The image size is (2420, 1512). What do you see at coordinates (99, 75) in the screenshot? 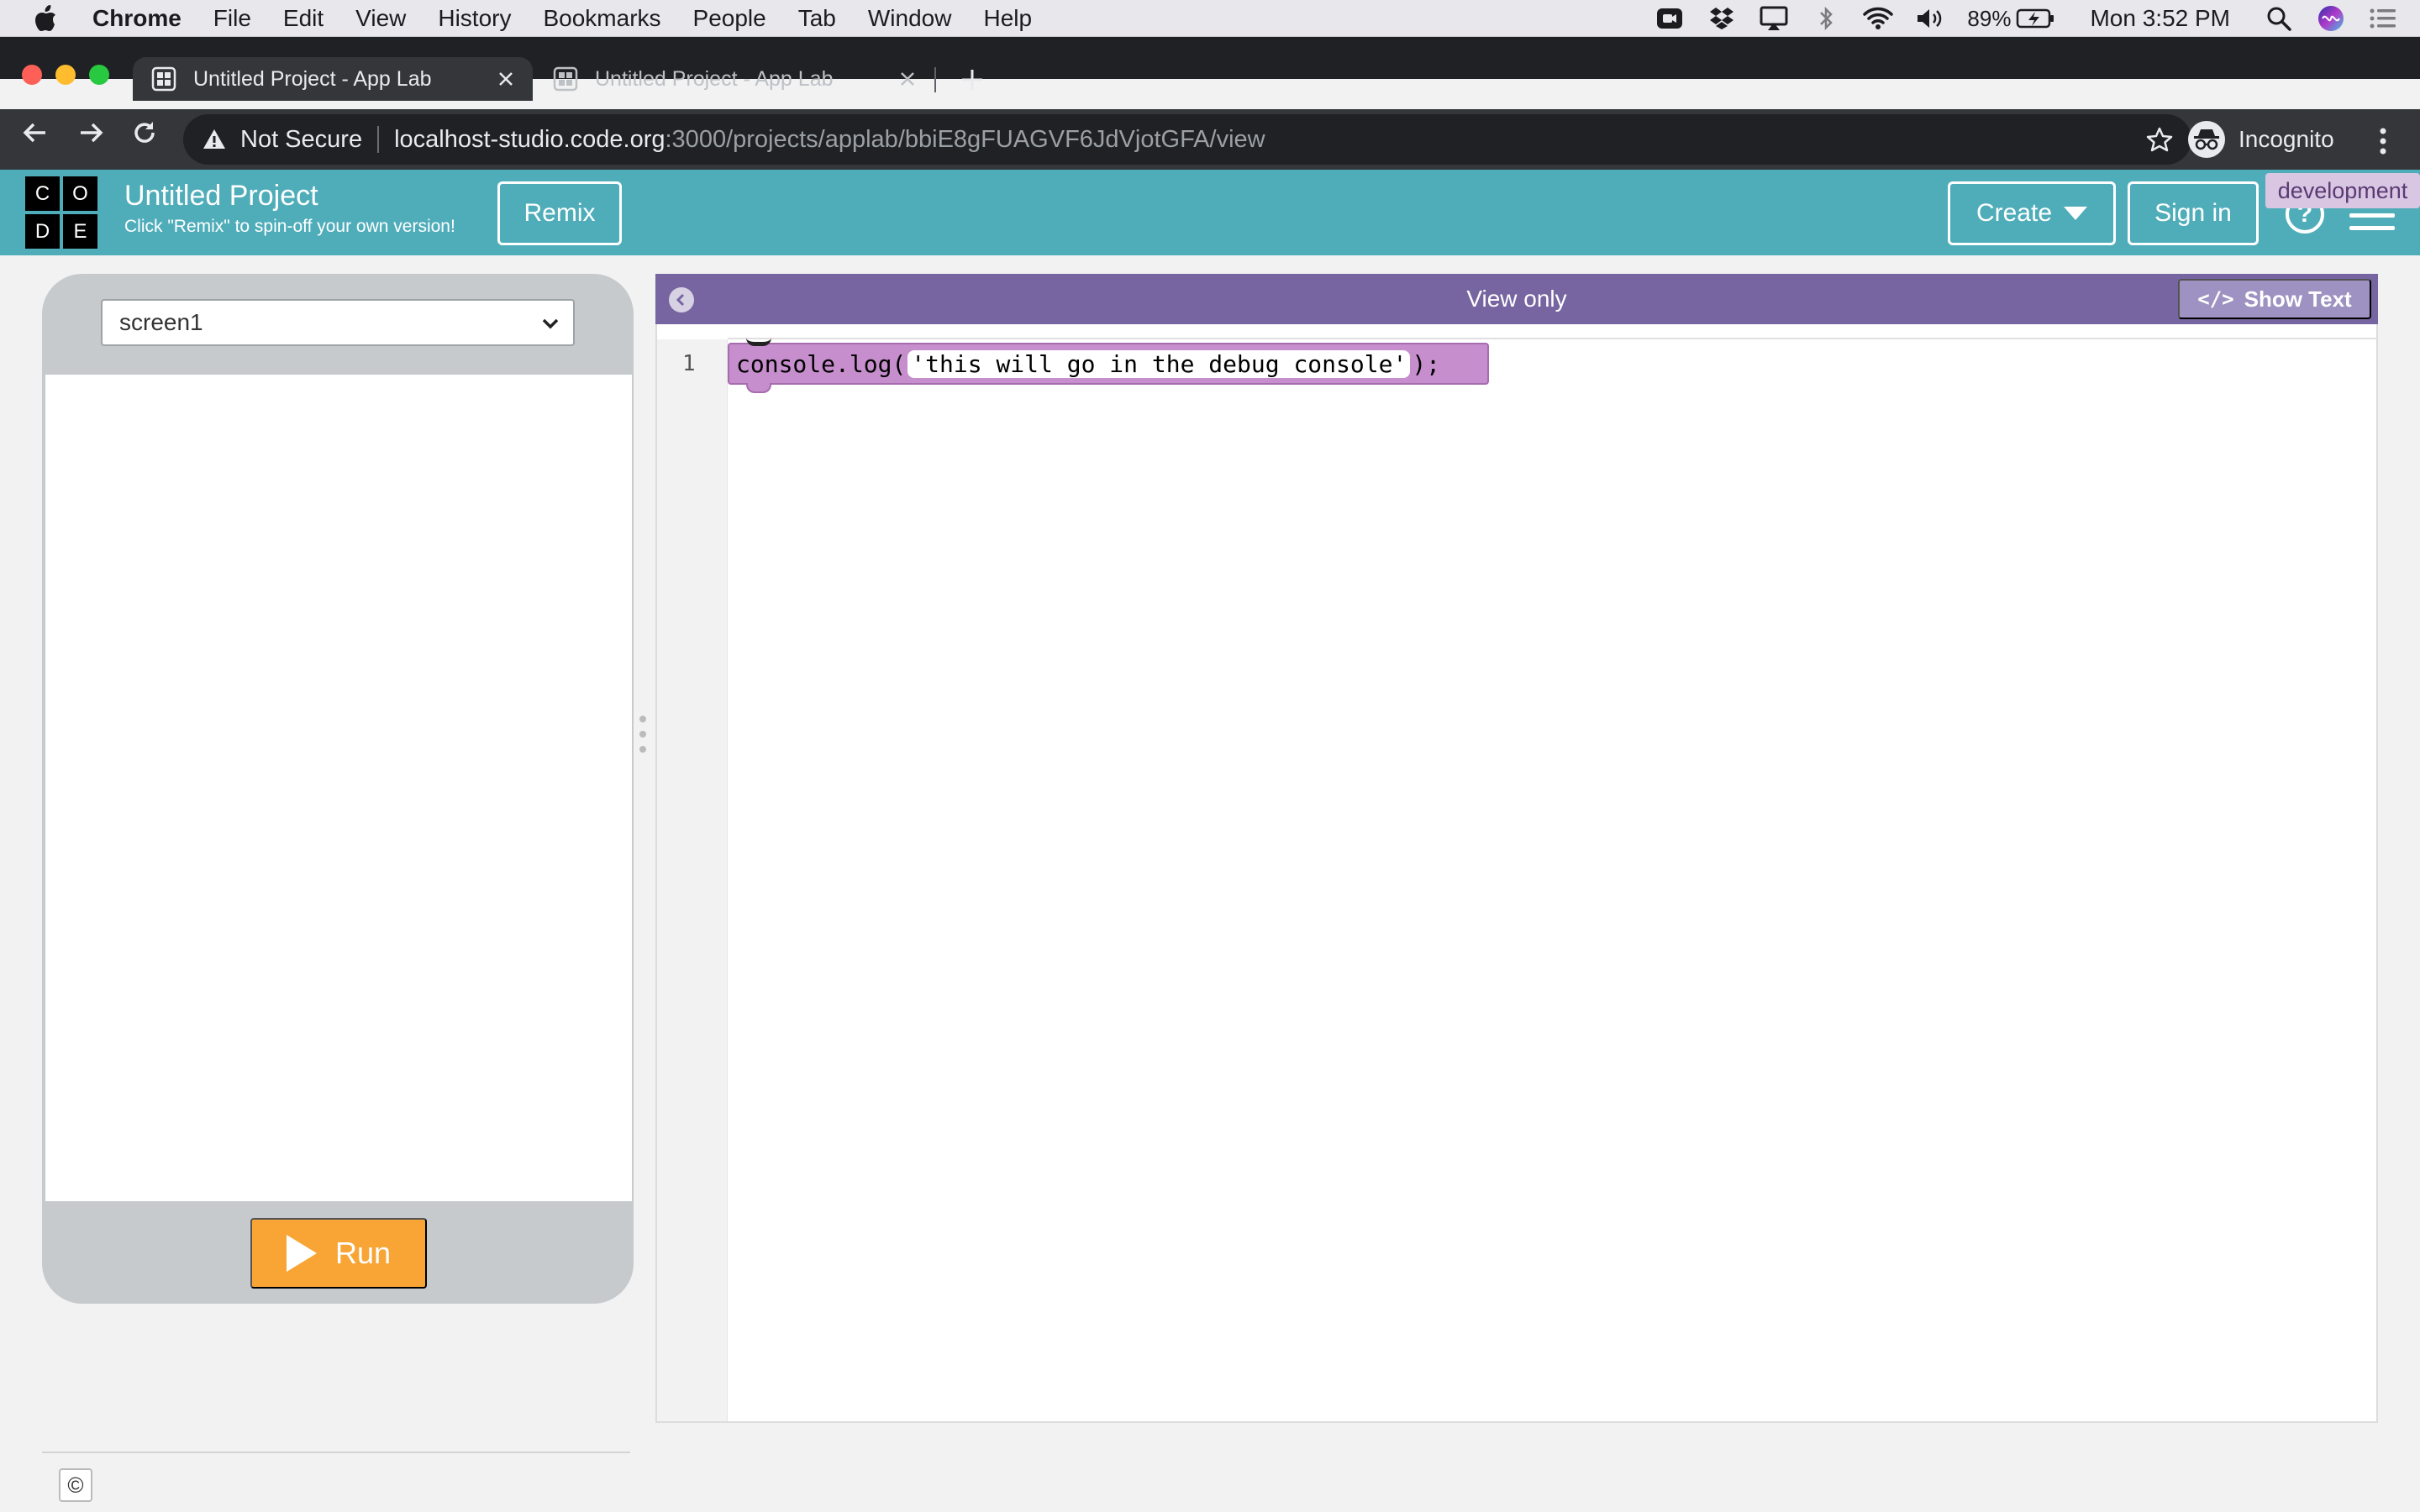
I see `window-zoom-button` at bounding box center [99, 75].